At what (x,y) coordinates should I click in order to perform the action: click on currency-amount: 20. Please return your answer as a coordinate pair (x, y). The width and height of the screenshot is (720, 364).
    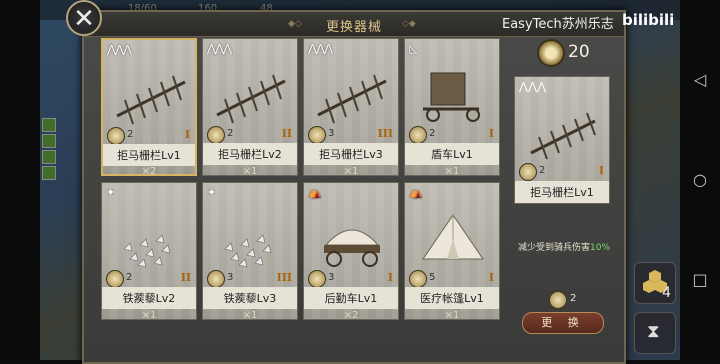
    Looking at the image, I should click on (579, 52).